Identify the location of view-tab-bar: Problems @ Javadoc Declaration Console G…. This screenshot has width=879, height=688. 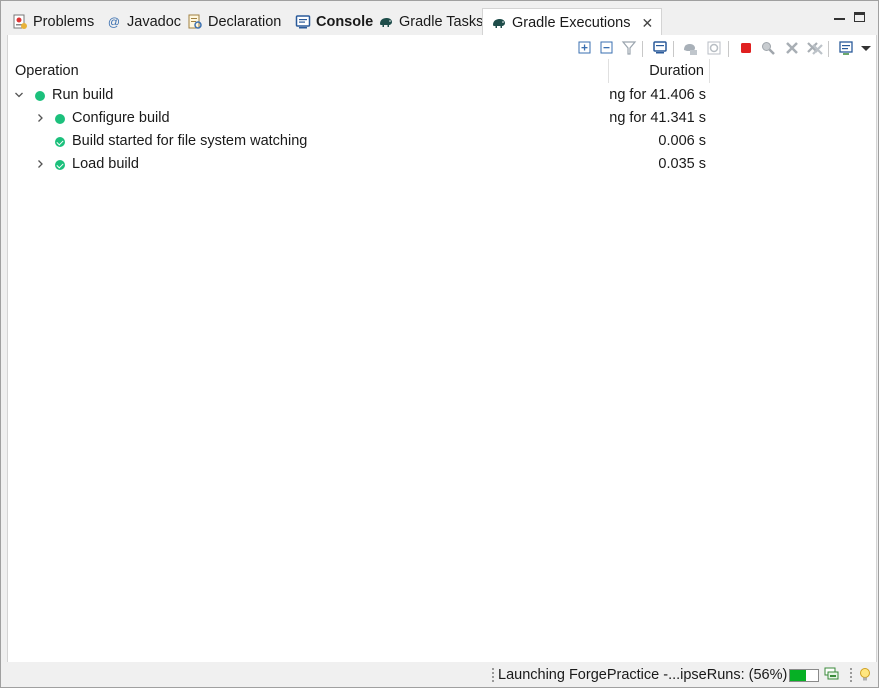
(439, 19).